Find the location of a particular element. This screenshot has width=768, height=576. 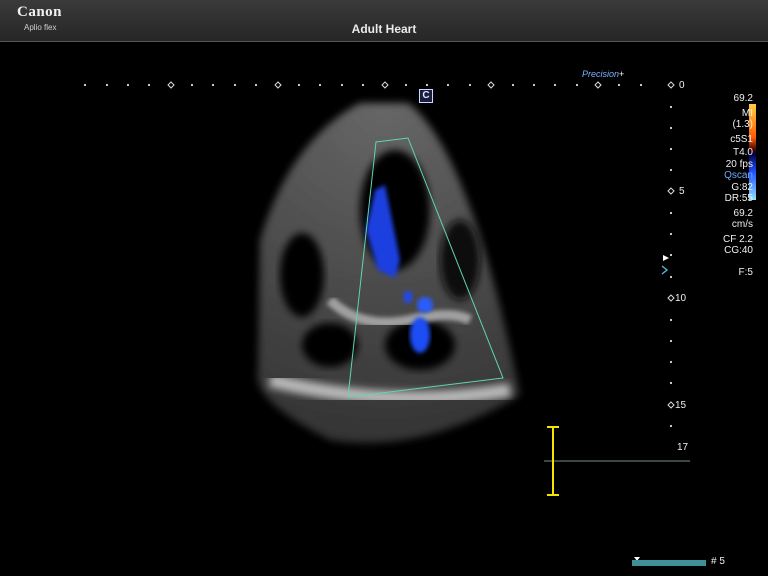

color-gain: CG:40 is located at coordinates (738, 250).